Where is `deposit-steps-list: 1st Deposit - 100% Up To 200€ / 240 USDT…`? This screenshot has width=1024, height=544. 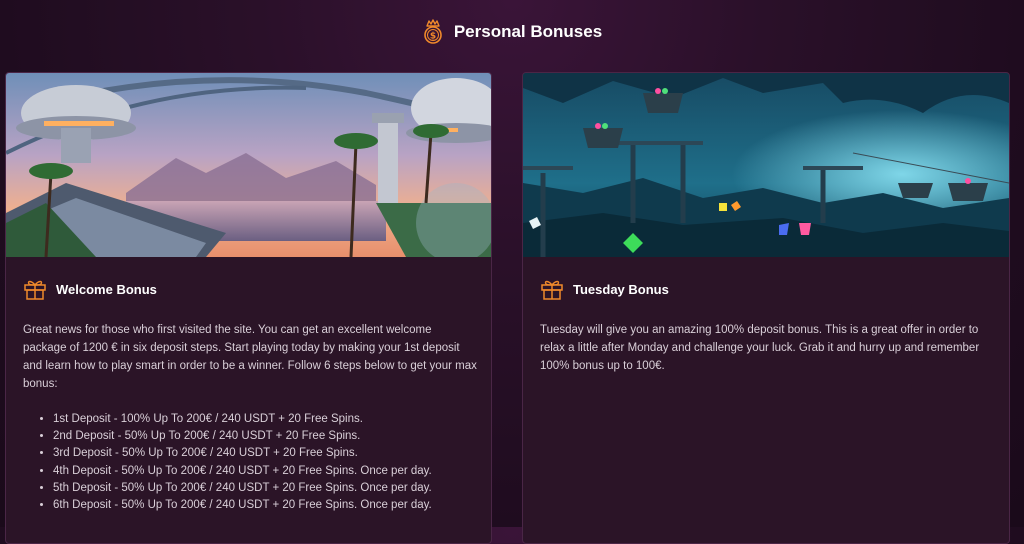 deposit-steps-list: 1st Deposit - 100% Up To 200€ / 240 USDT… is located at coordinates (252, 462).